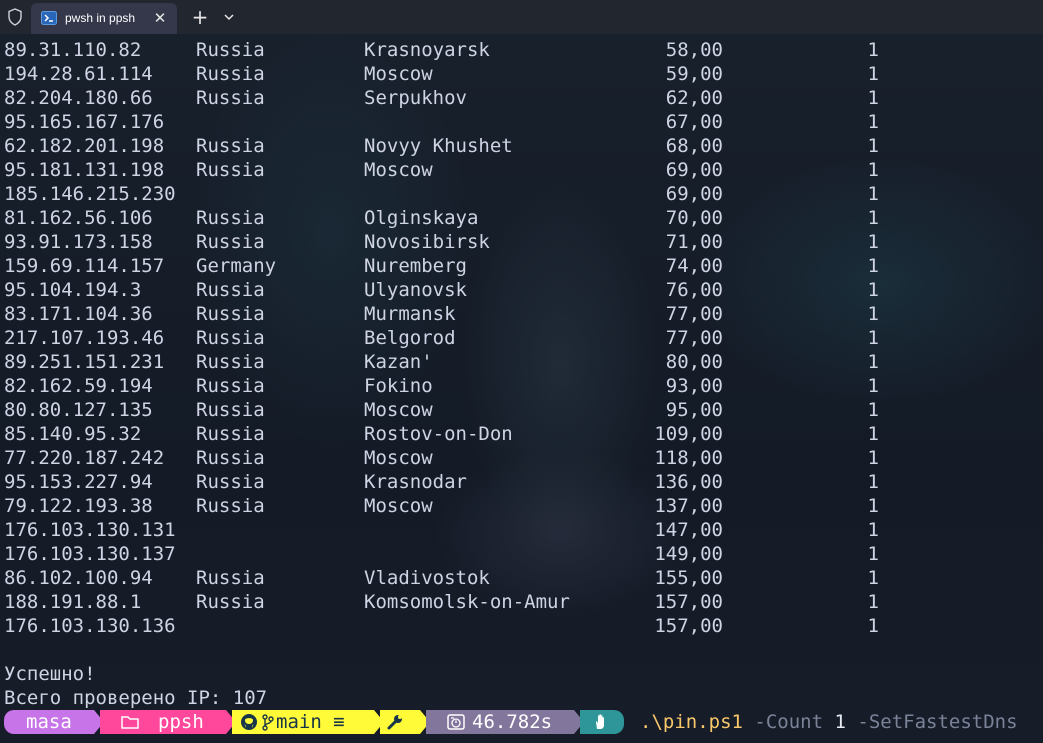 Image resolution: width=1043 pixels, height=743 pixels. Describe the element at coordinates (398, 386) in the screenshot. I see `city-cell: Fokino` at that location.